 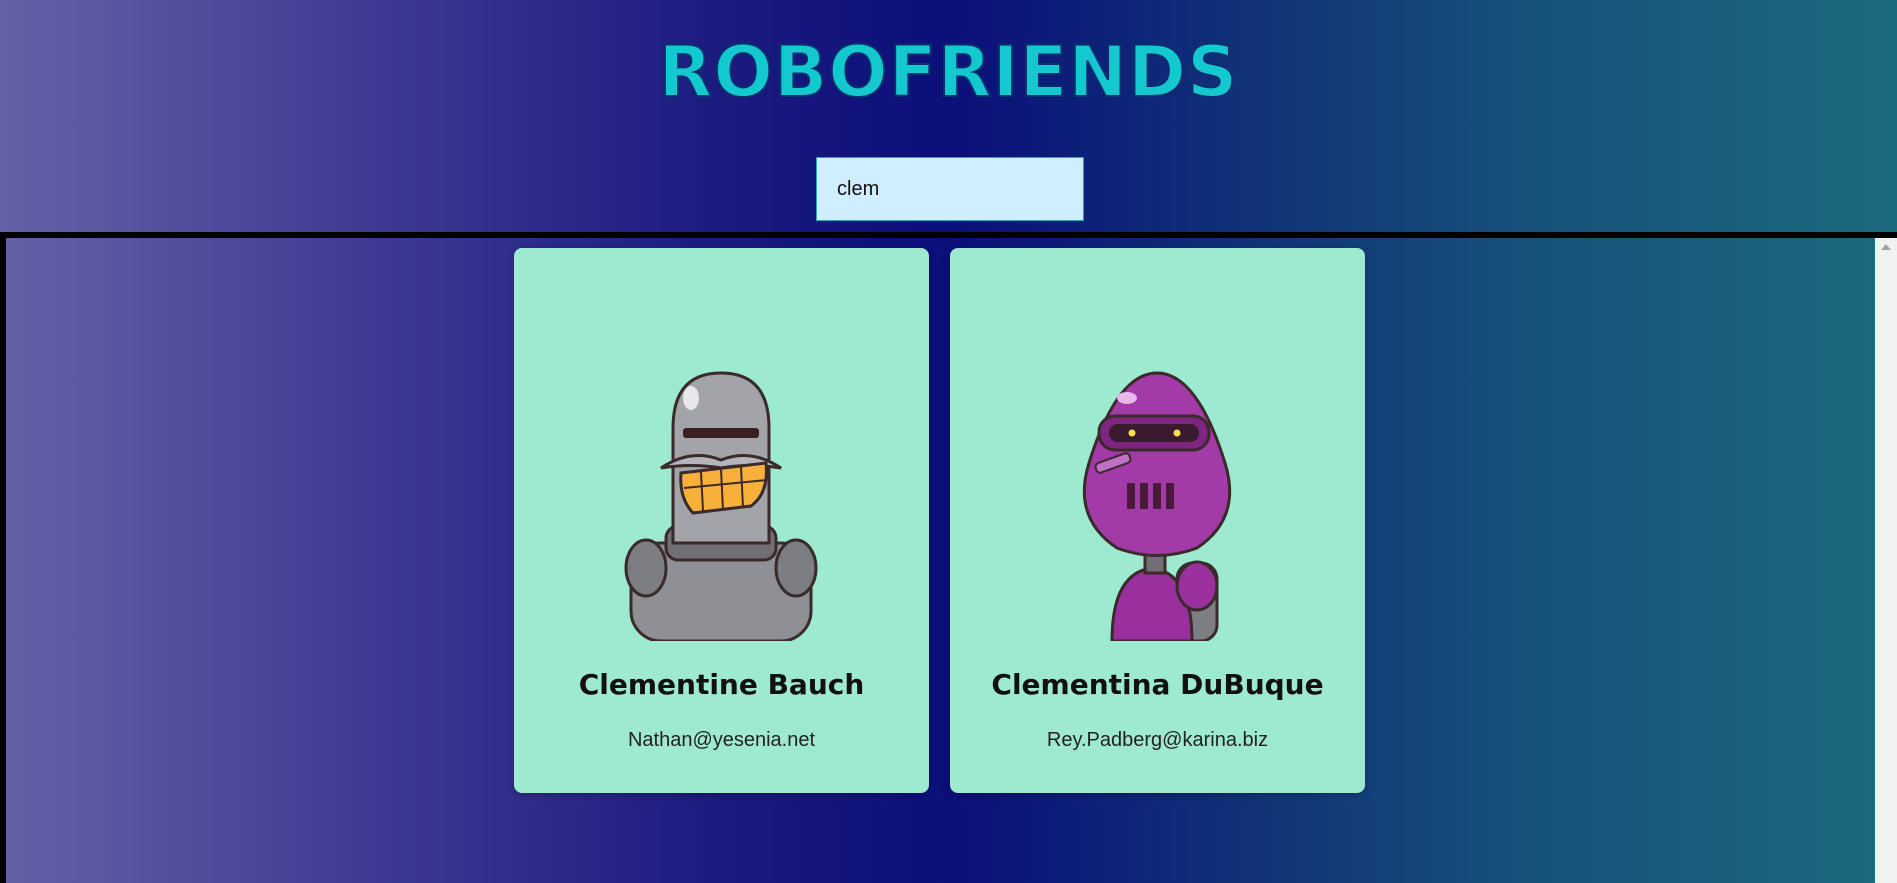 I want to click on search-input, so click(x=950, y=189).